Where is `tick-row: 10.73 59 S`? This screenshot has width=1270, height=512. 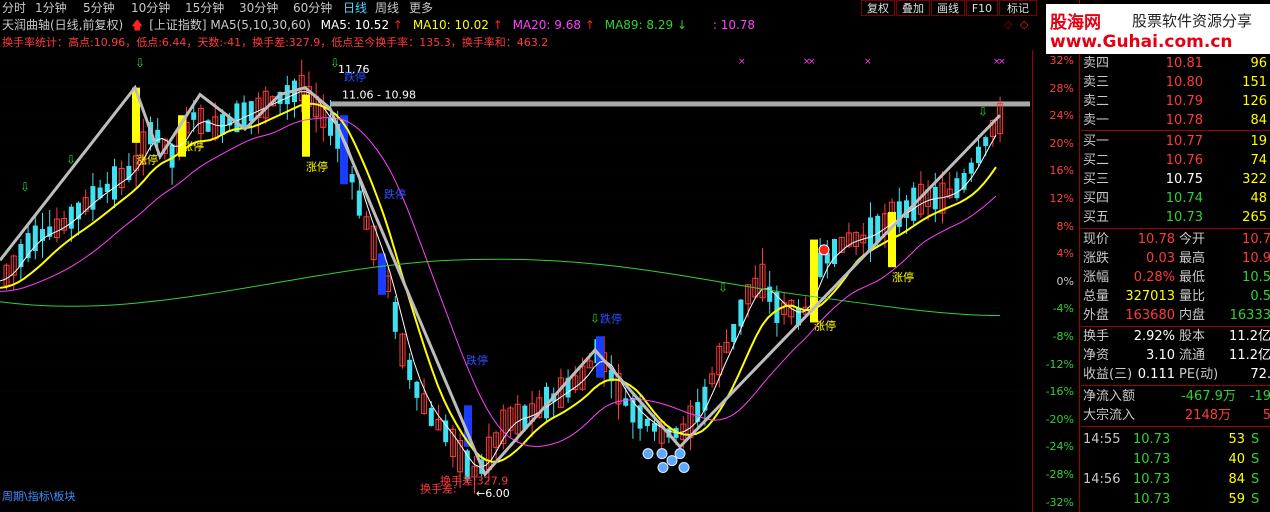 tick-row: 10.73 59 S is located at coordinates (1175, 500).